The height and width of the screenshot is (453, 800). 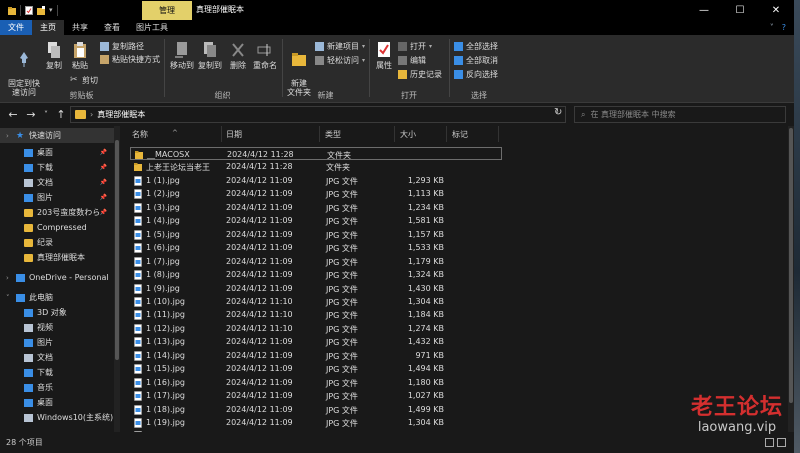 I want to click on large-icons-view-icon, so click(x=781, y=442).